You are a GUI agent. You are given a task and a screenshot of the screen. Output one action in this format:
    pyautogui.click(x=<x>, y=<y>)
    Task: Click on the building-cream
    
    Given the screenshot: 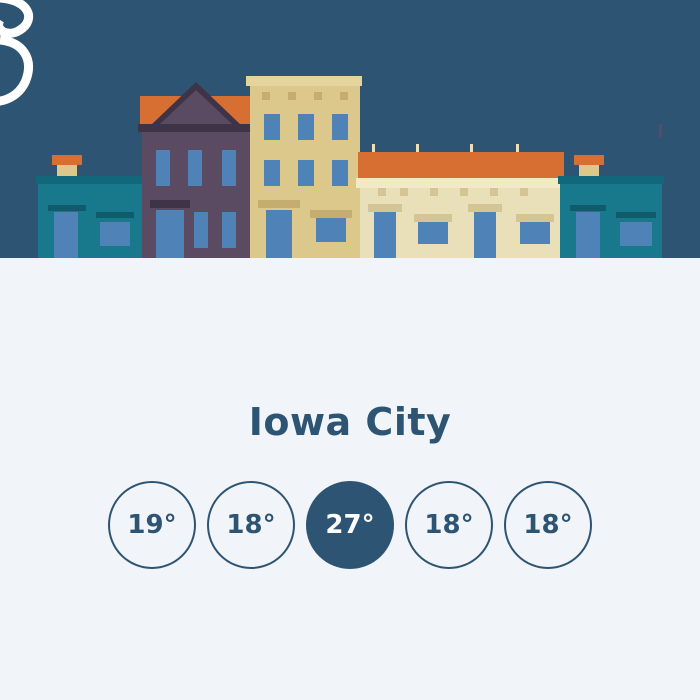 What is the action you would take?
    pyautogui.click(x=460, y=201)
    